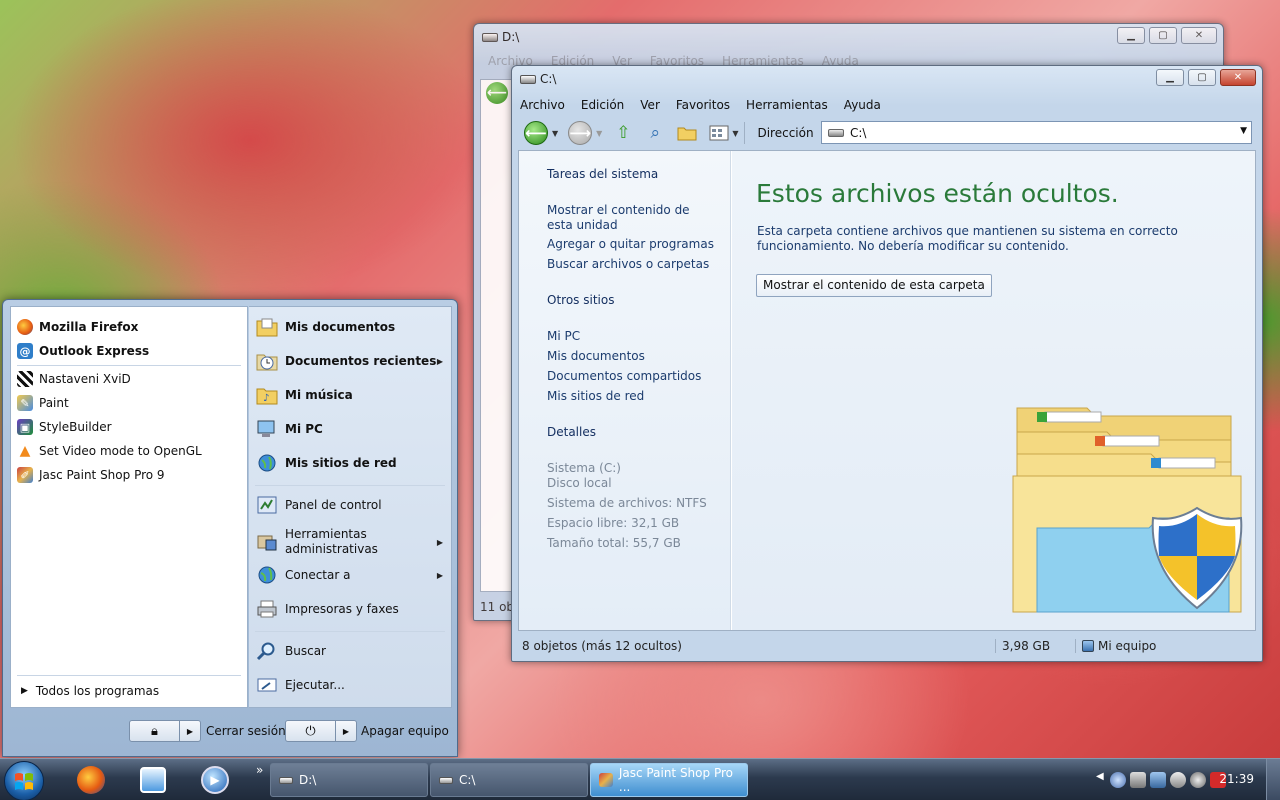  What do you see at coordinates (24, 780) in the screenshot?
I see `start-button` at bounding box center [24, 780].